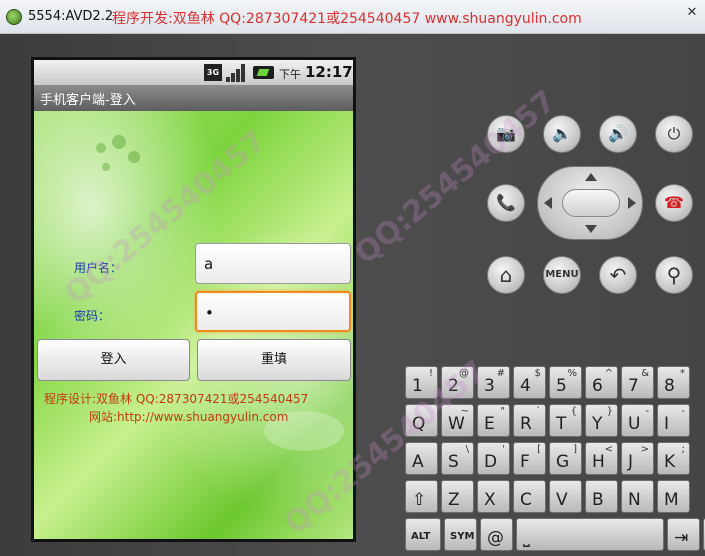 The image size is (705, 556). Describe the element at coordinates (644, 449) in the screenshot. I see `key-alt-label: >` at that location.